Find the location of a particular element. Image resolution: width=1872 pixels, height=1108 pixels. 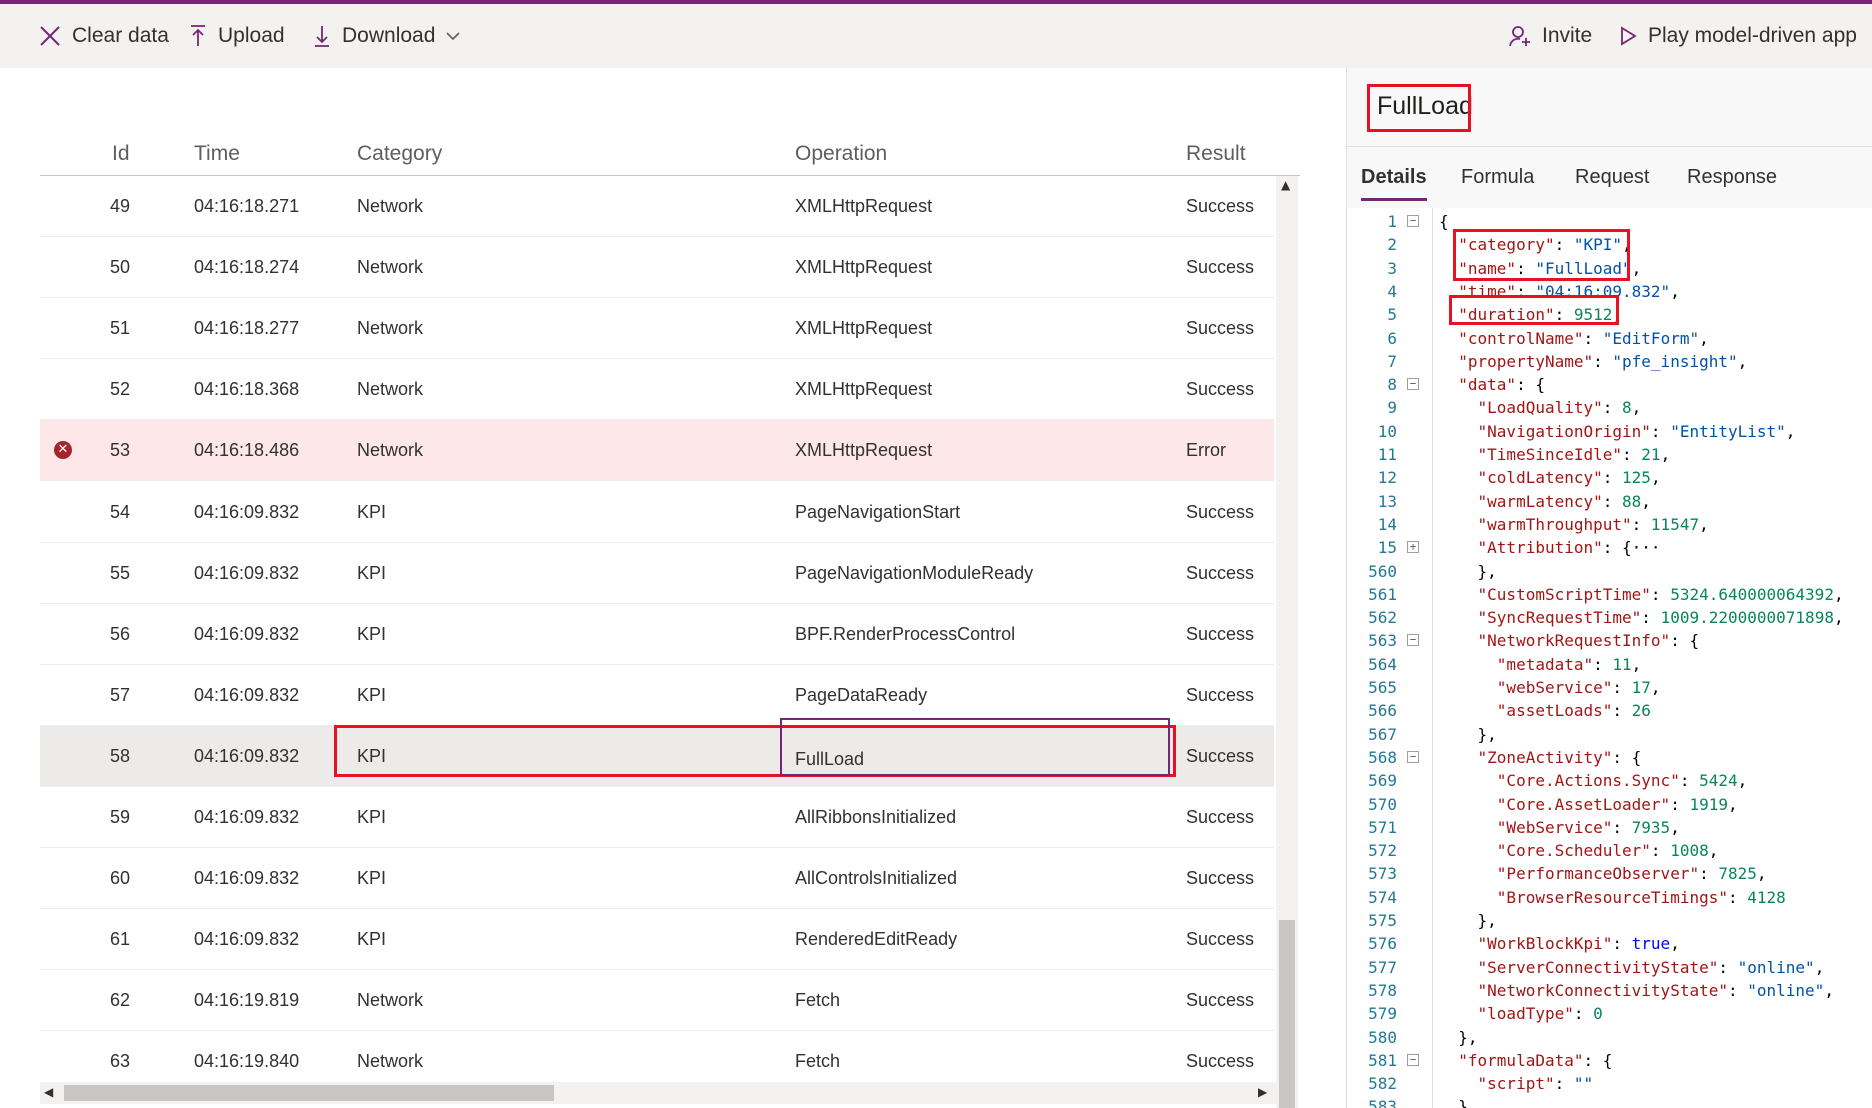

line-number: 571 is located at coordinates (1382, 827).